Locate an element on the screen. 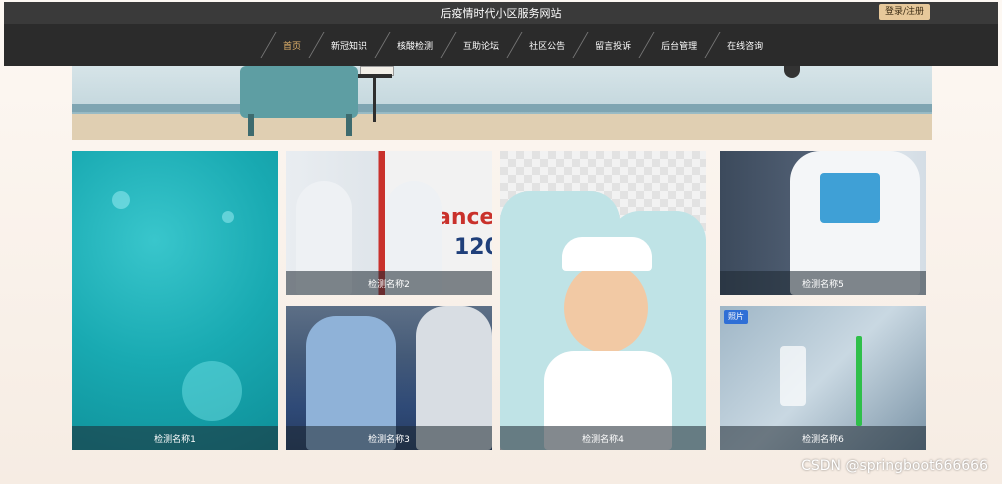  nav-item-announcements: 社区公告 is located at coordinates (547, 45).